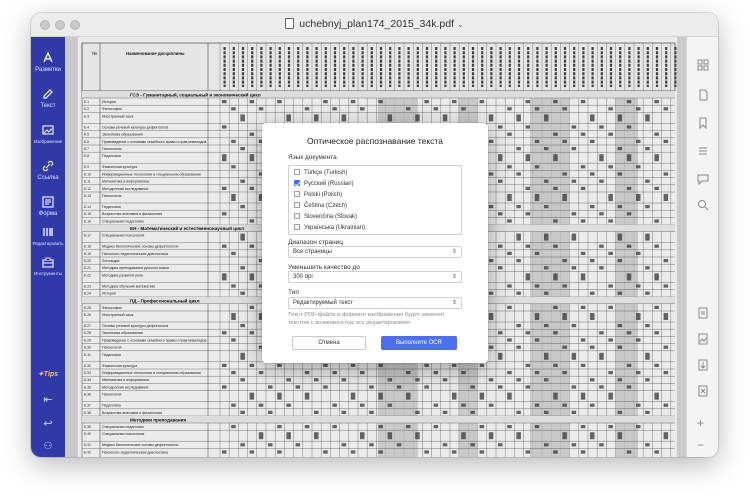 Image resolution: width=750 pixels, height=500 pixels. Describe the element at coordinates (703, 445) in the screenshot. I see `zoom-out-icon: −` at that location.